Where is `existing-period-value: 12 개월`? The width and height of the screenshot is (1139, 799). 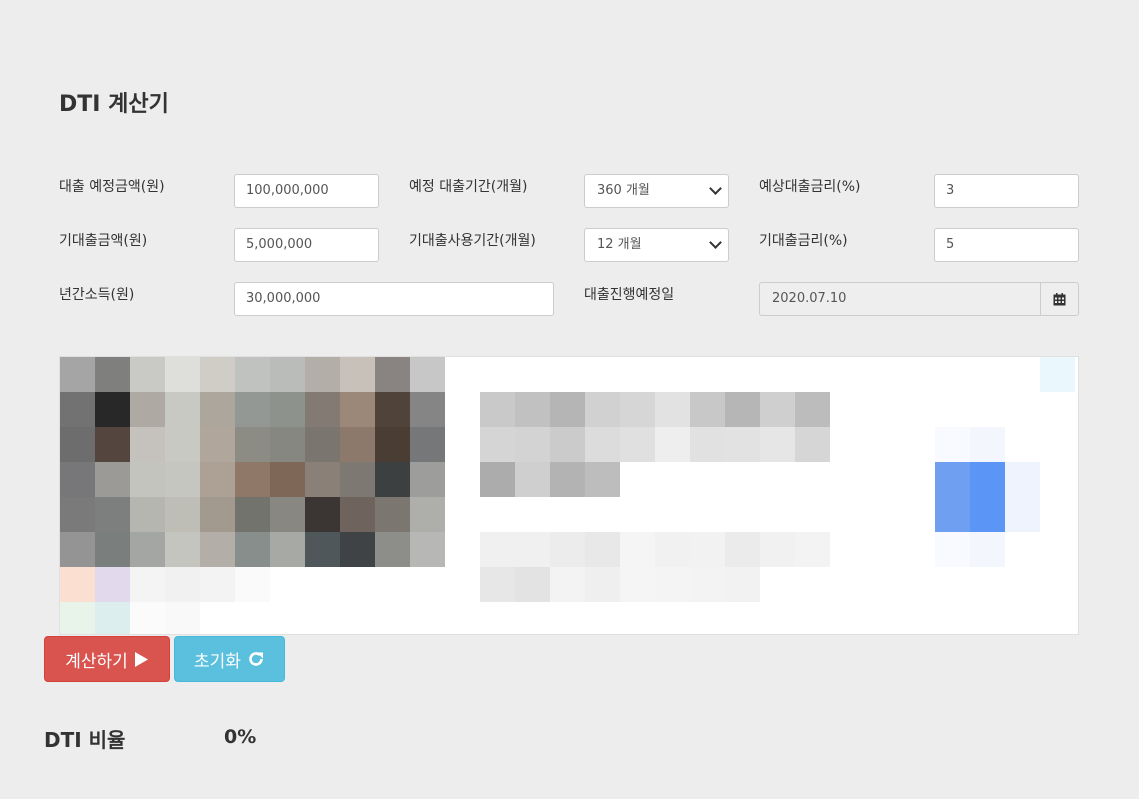
existing-period-value: 12 개월 is located at coordinates (619, 244).